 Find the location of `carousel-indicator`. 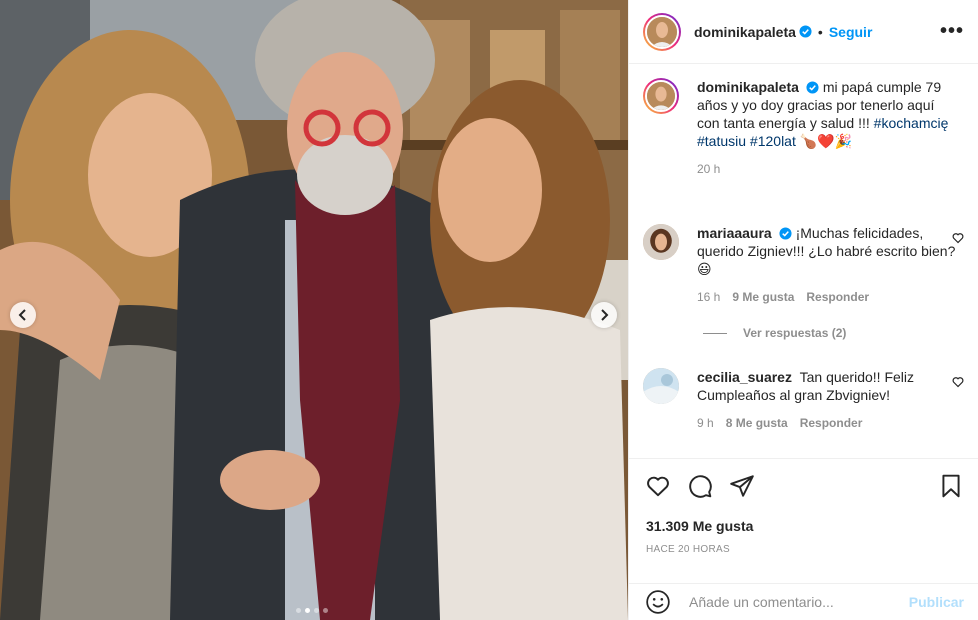

carousel-indicator is located at coordinates (312, 610).